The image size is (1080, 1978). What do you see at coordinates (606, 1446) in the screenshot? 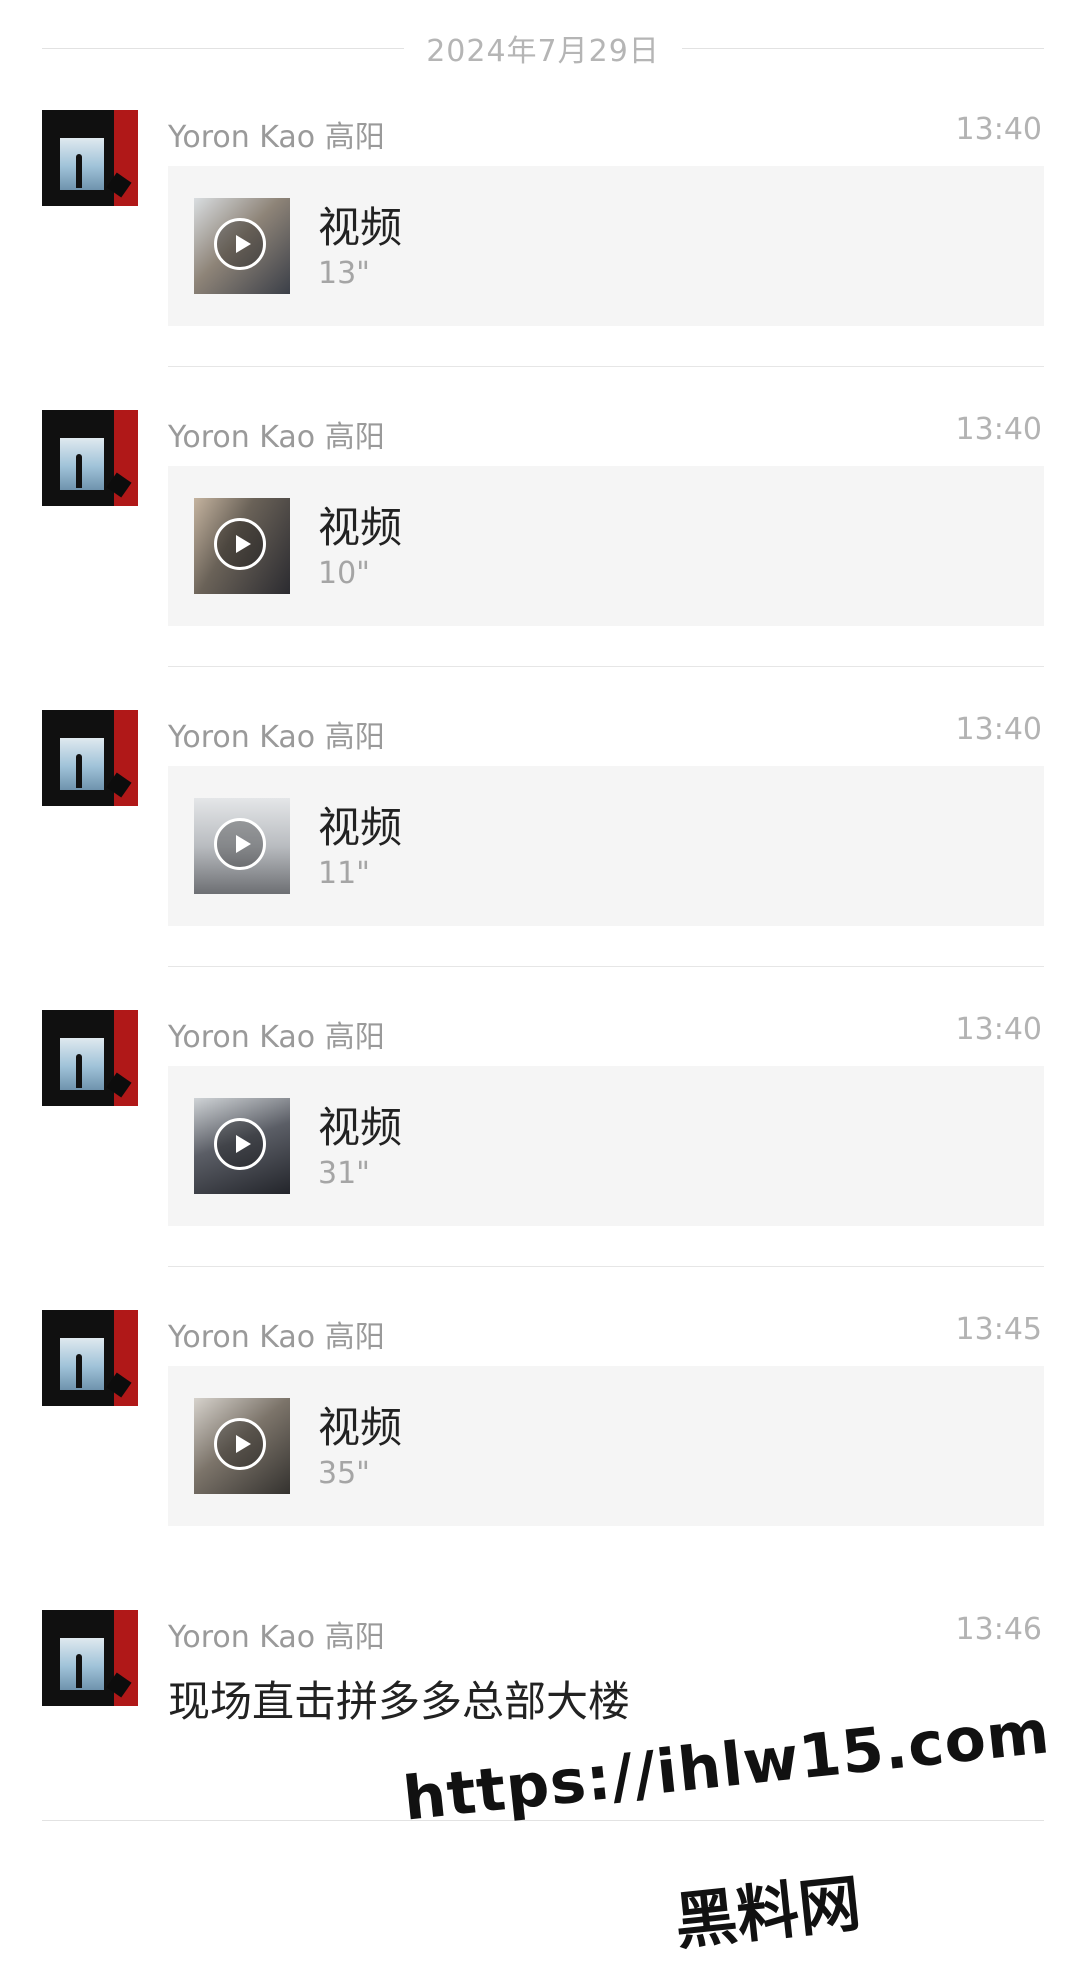
I see `video-card: 视频 35"` at bounding box center [606, 1446].